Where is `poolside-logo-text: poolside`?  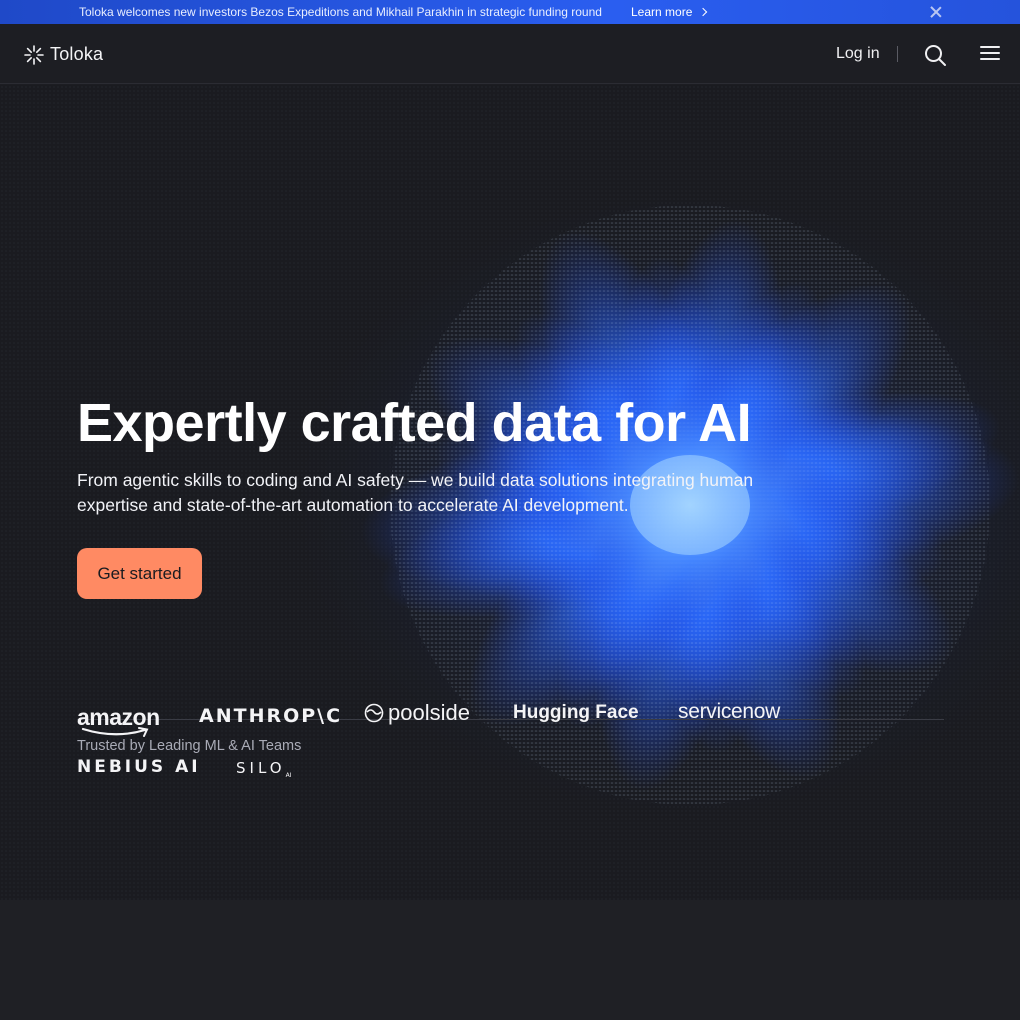 poolside-logo-text: poolside is located at coordinates (429, 712).